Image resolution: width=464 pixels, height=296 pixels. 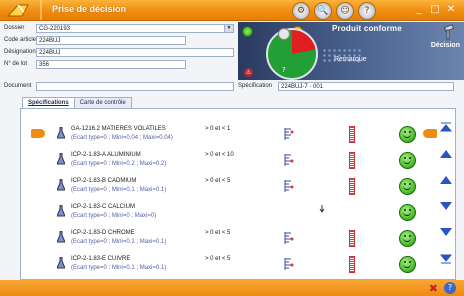 What do you see at coordinates (18, 86) in the screenshot?
I see `document-label: Document` at bounding box center [18, 86].